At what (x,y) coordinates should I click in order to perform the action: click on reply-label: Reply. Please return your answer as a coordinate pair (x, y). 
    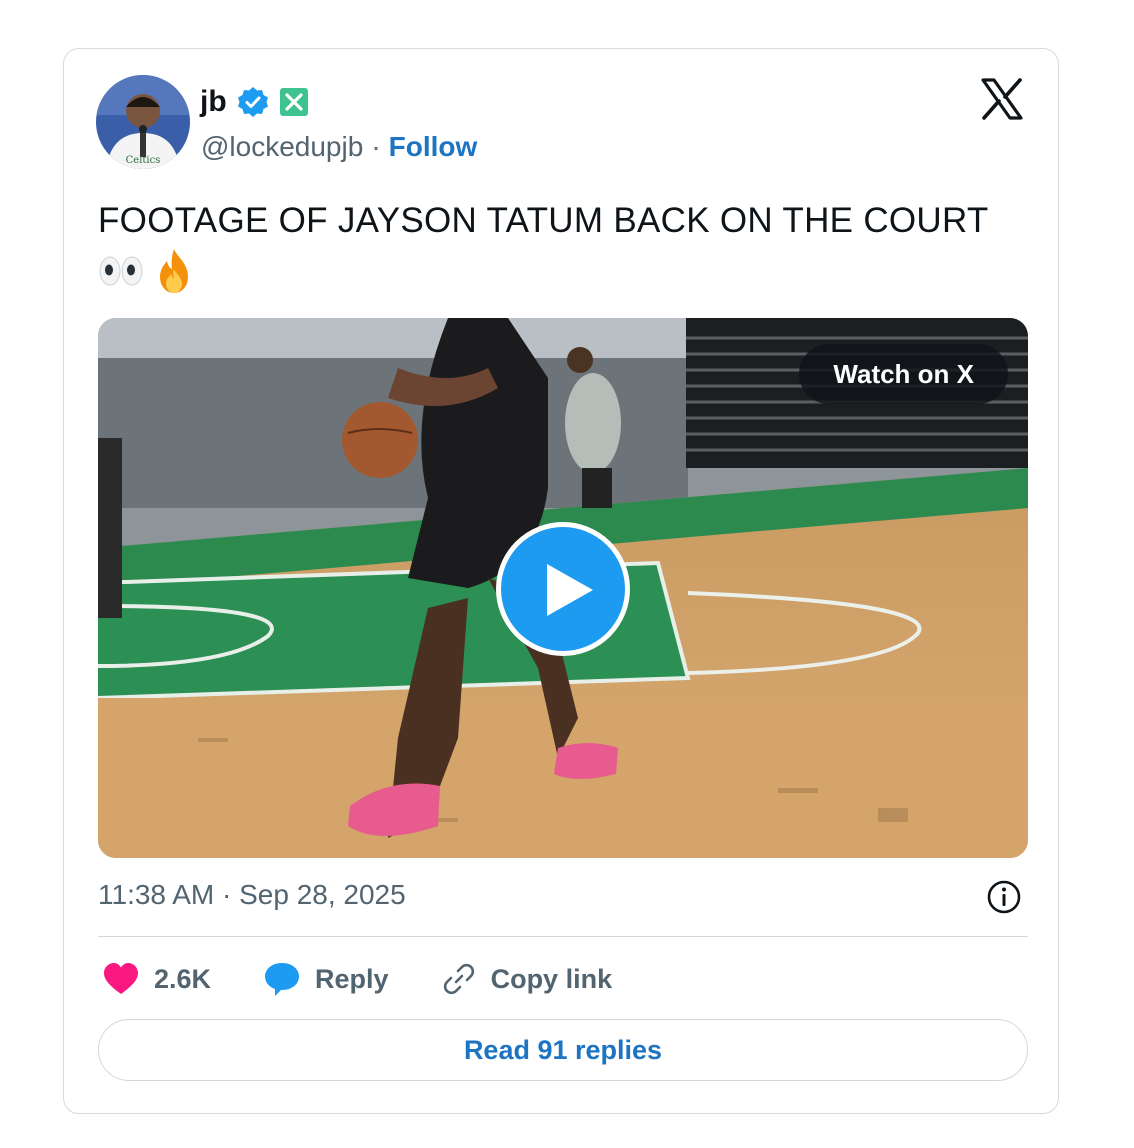
    Looking at the image, I should click on (352, 978).